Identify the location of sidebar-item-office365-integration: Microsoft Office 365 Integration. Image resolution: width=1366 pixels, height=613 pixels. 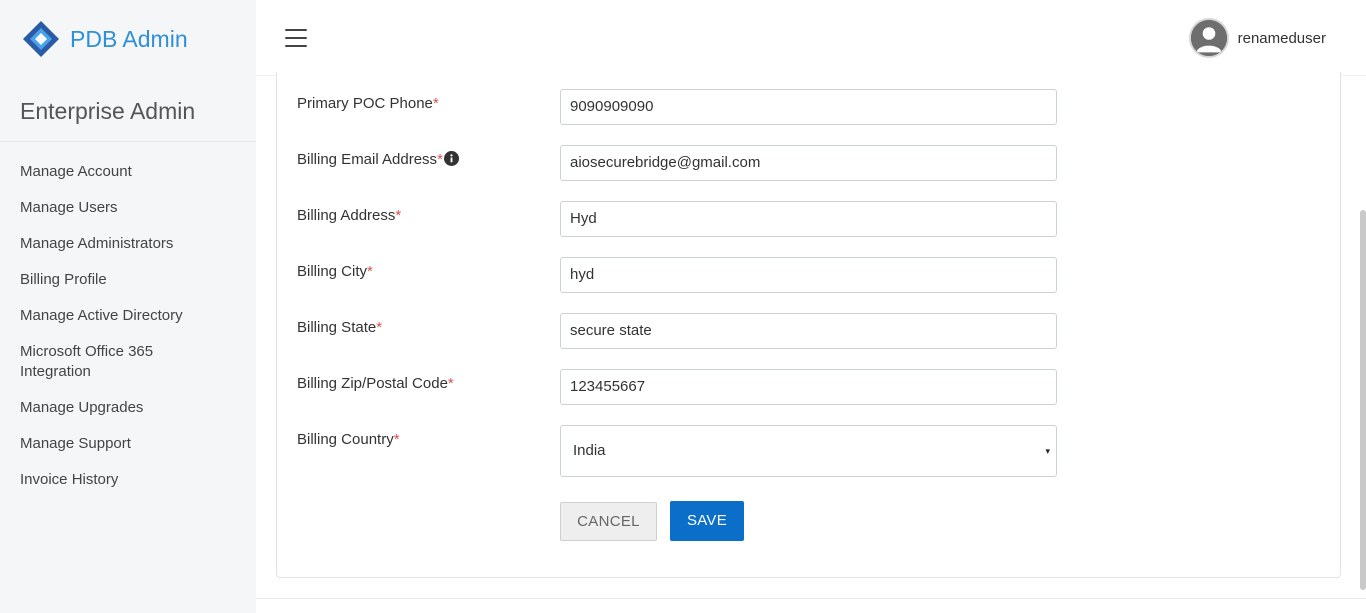
(128, 362).